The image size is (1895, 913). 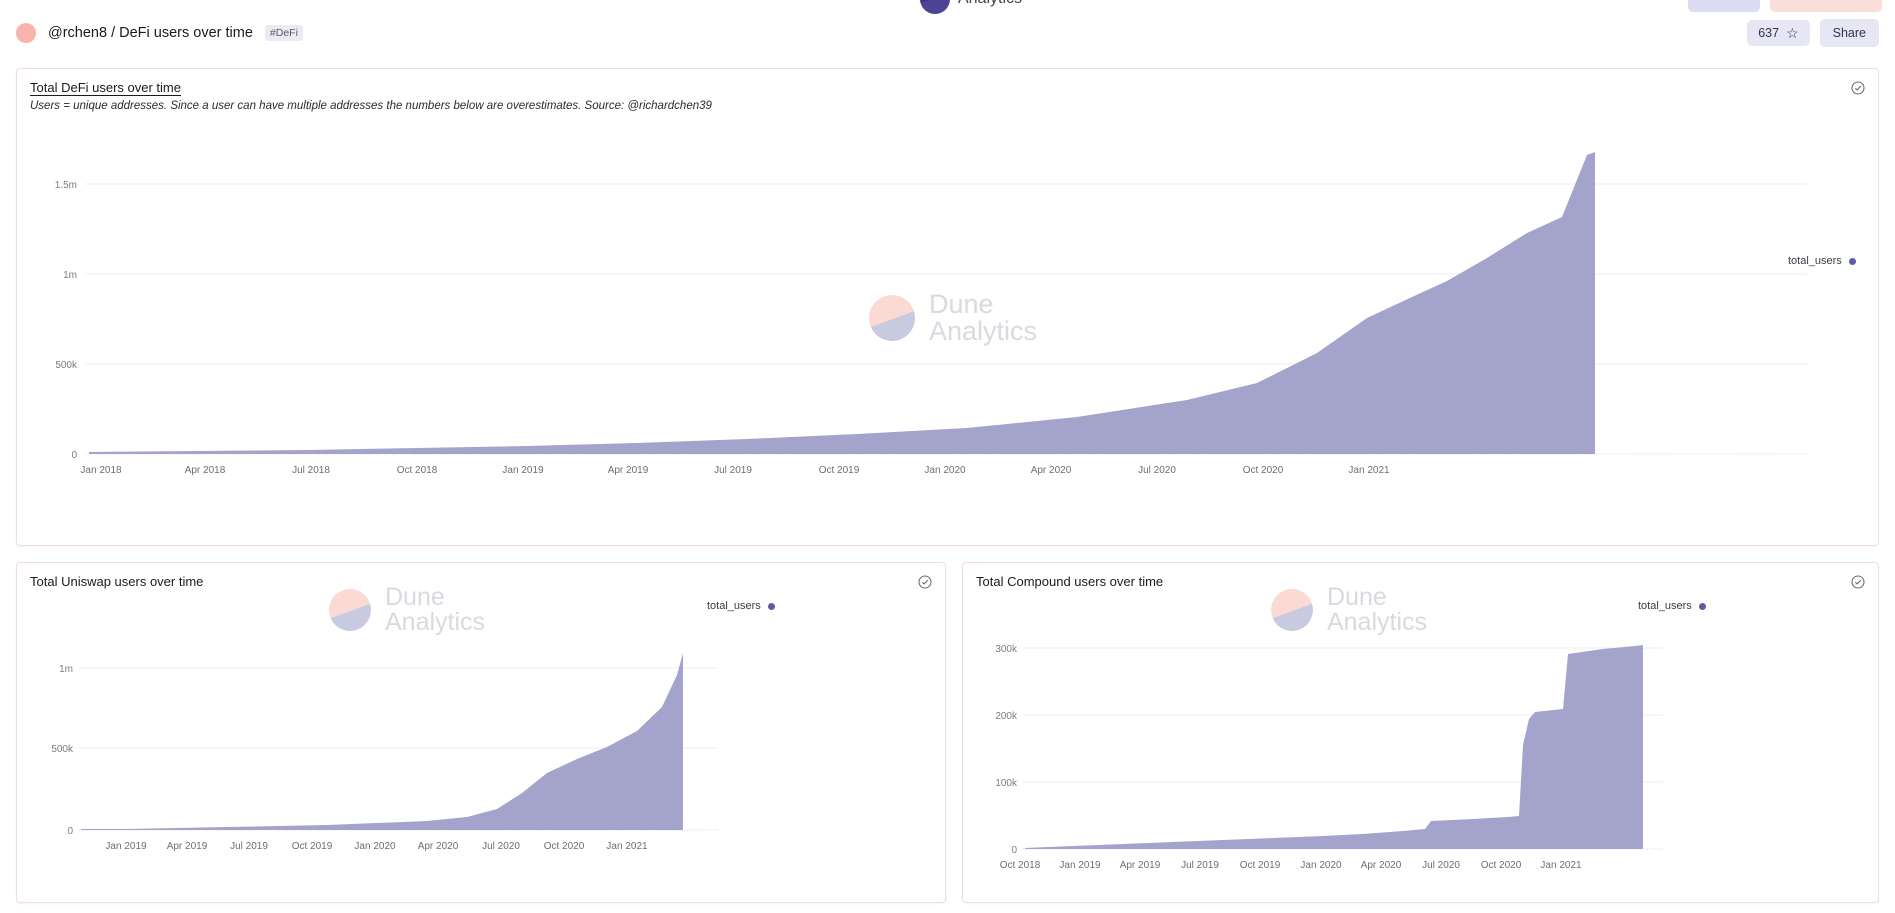 I want to click on page-title: Total DeFi users over time, so click(x=371, y=87).